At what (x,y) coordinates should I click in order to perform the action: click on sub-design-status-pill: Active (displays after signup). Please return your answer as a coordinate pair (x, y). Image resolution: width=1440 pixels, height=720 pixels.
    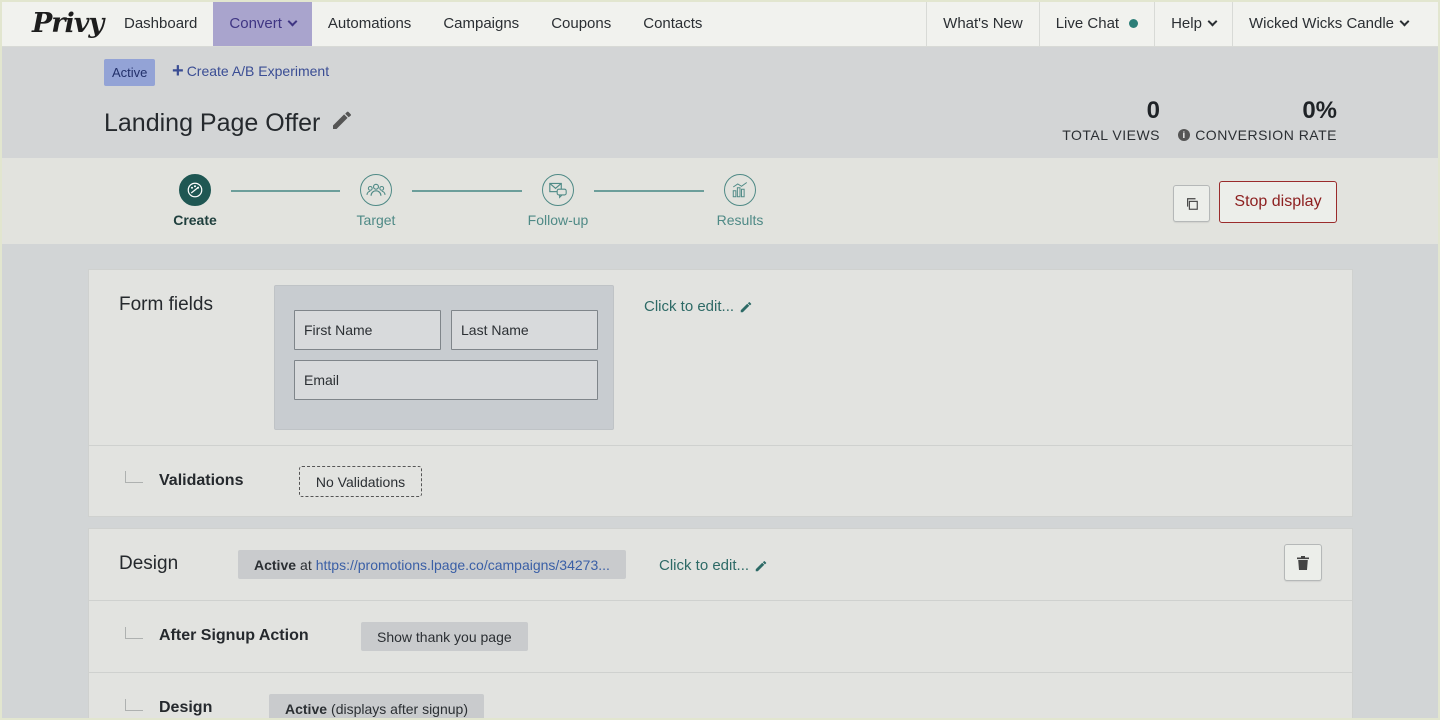
    Looking at the image, I should click on (376, 707).